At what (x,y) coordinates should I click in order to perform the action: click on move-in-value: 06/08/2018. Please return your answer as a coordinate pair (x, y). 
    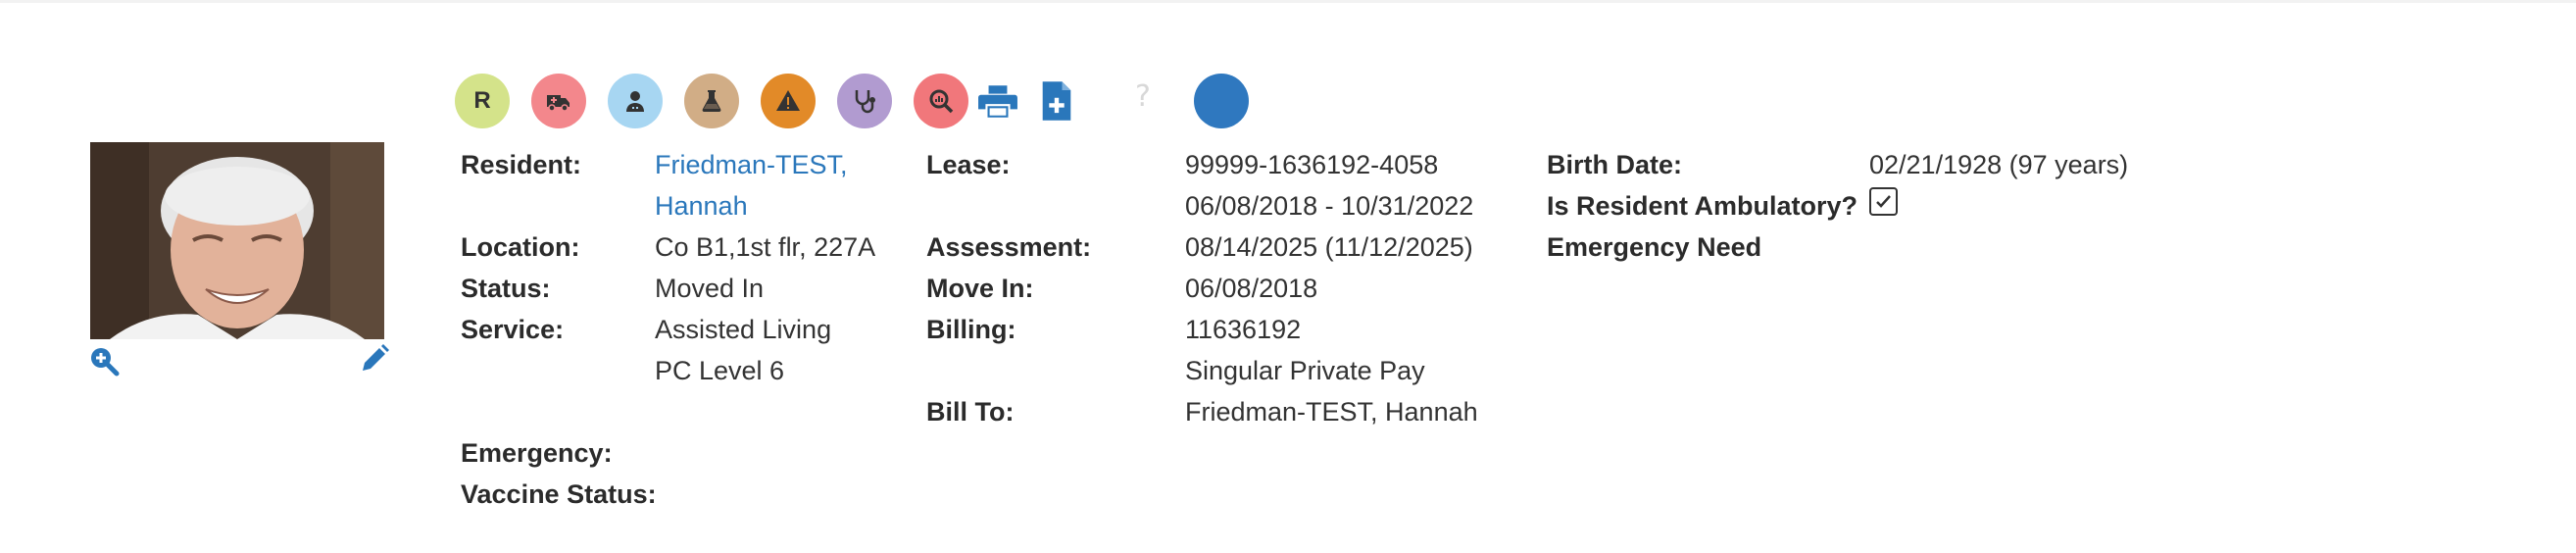
    Looking at the image, I should click on (1251, 289).